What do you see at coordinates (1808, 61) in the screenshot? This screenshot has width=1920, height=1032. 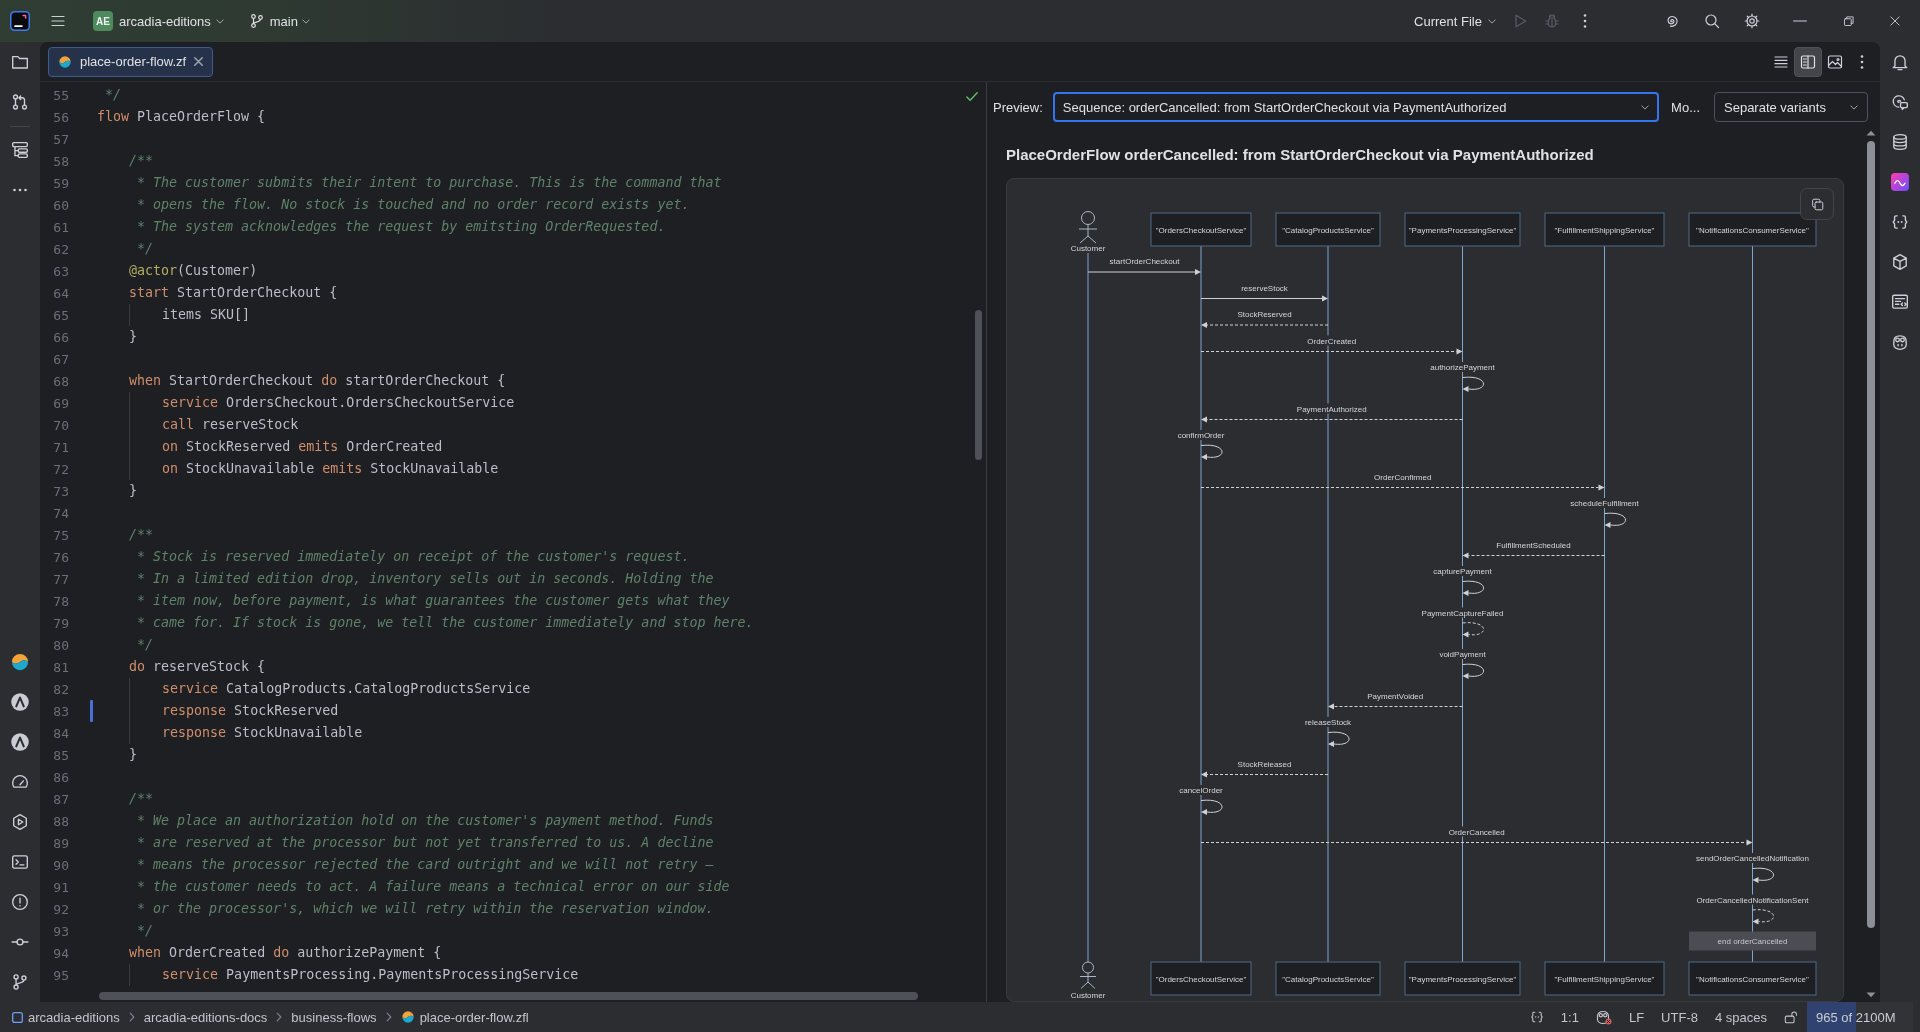 I see `split-view-icon` at bounding box center [1808, 61].